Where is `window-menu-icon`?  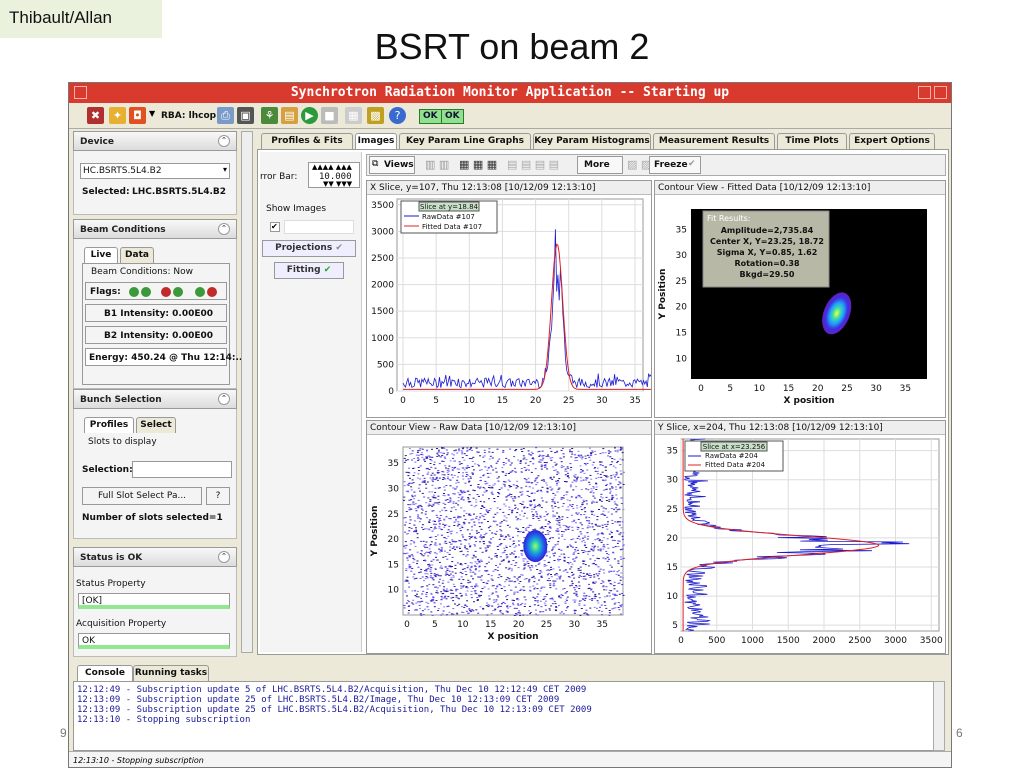
window-menu-icon is located at coordinates (80, 92).